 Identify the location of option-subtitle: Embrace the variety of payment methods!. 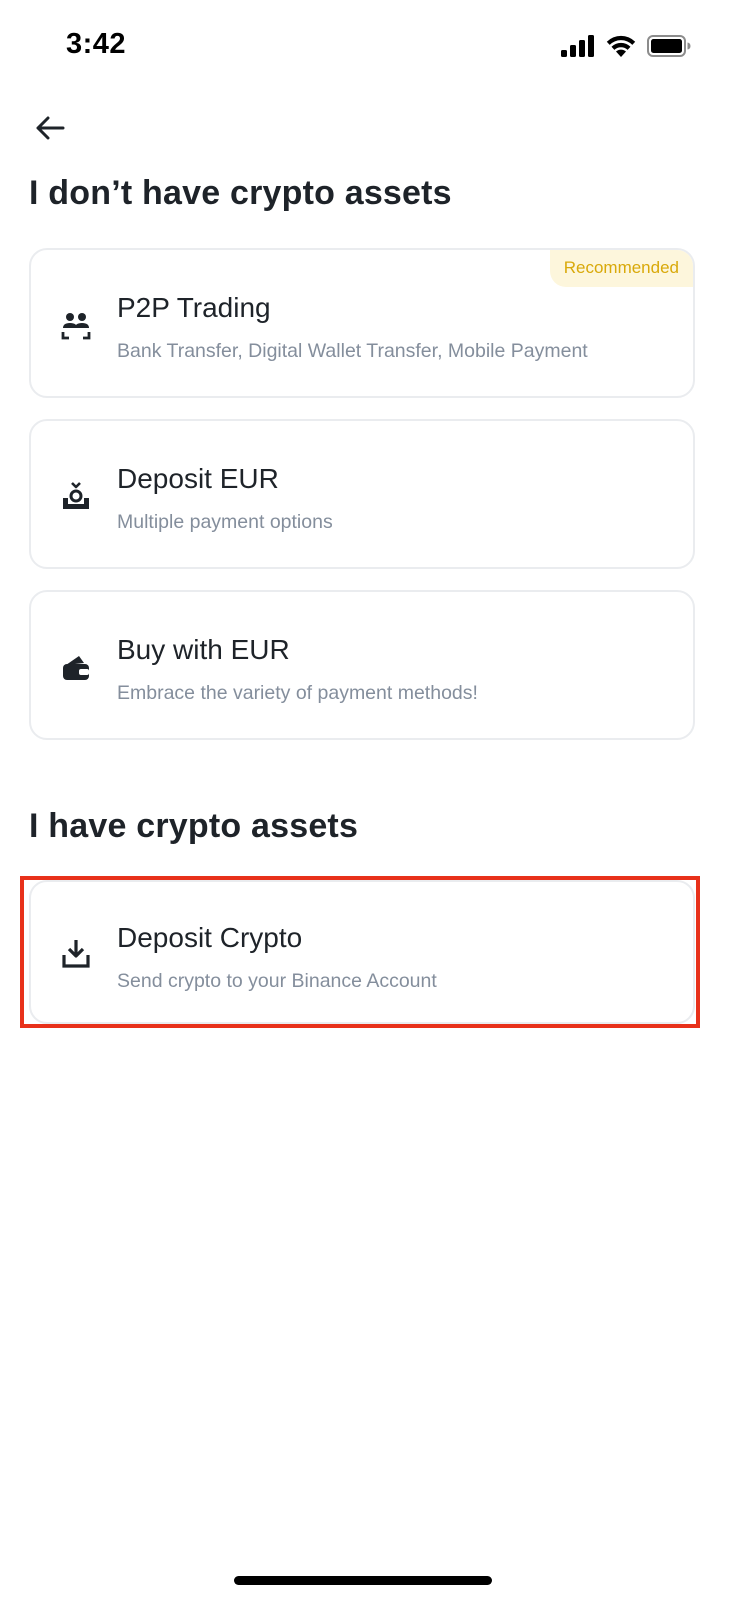
(297, 693).